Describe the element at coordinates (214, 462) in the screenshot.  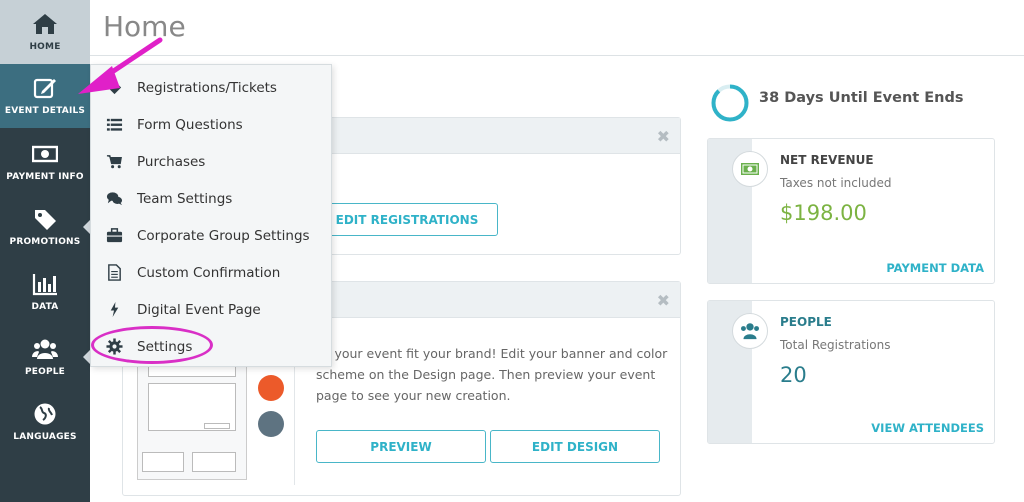
I see `illustration-footer-right` at that location.